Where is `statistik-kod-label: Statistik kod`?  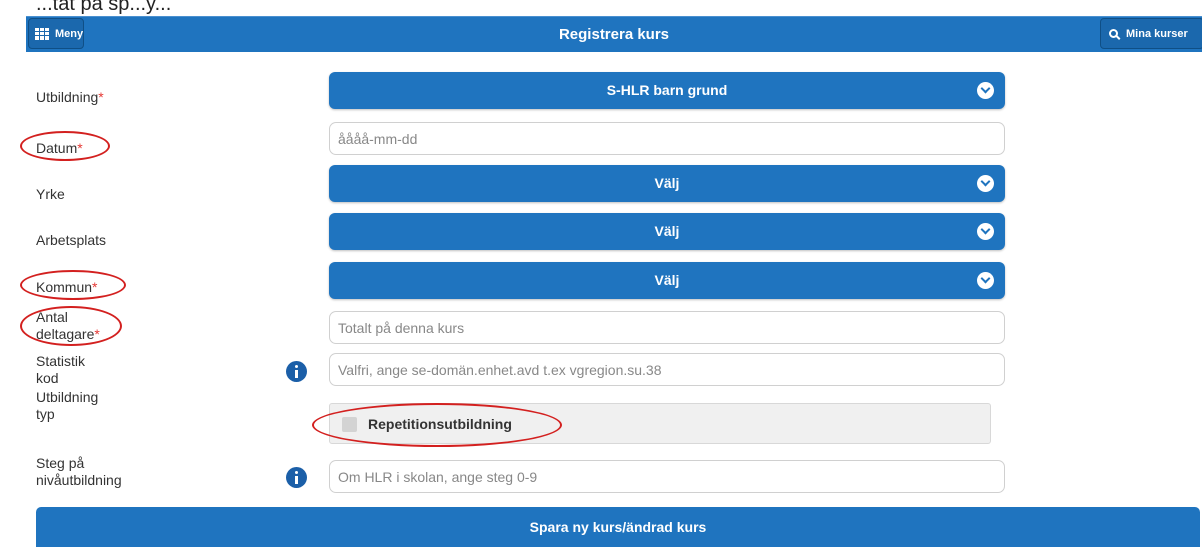 statistik-kod-label: Statistik kod is located at coordinates (60, 370).